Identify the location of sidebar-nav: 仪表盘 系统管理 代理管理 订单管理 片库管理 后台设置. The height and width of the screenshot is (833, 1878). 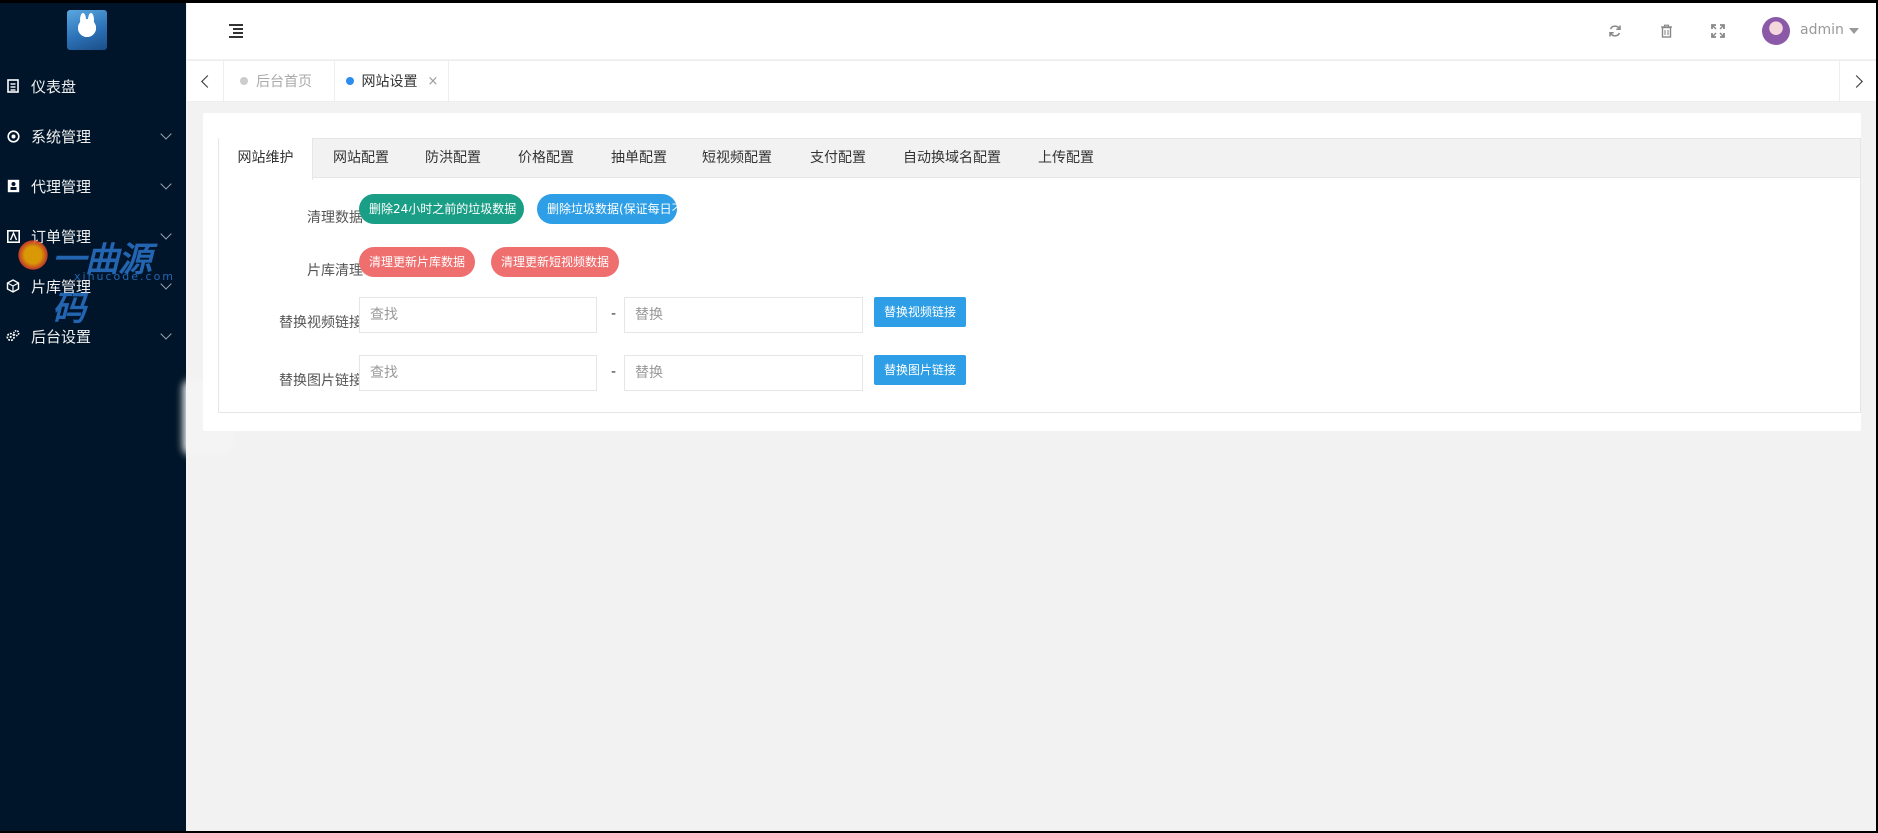
(93, 211).